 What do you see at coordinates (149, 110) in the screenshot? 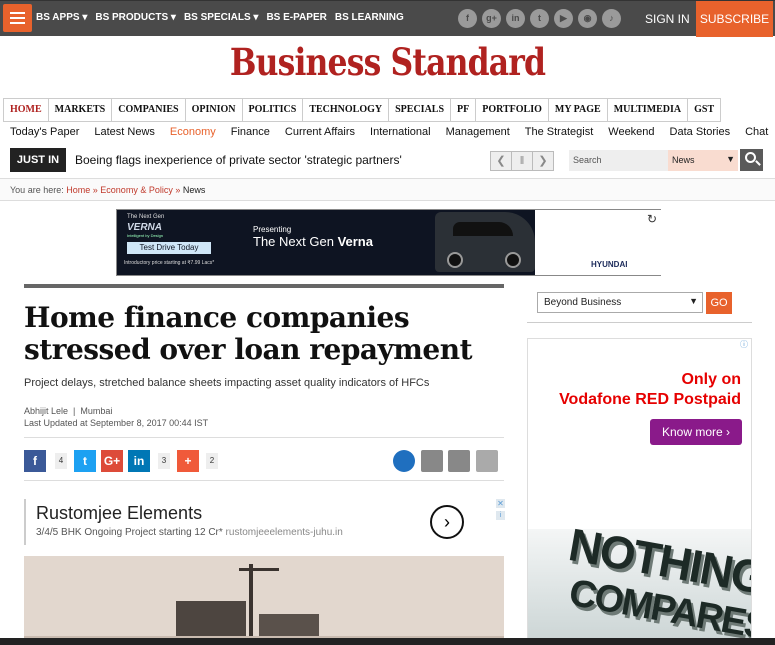
I see `nav-companies: COMPANIES` at bounding box center [149, 110].